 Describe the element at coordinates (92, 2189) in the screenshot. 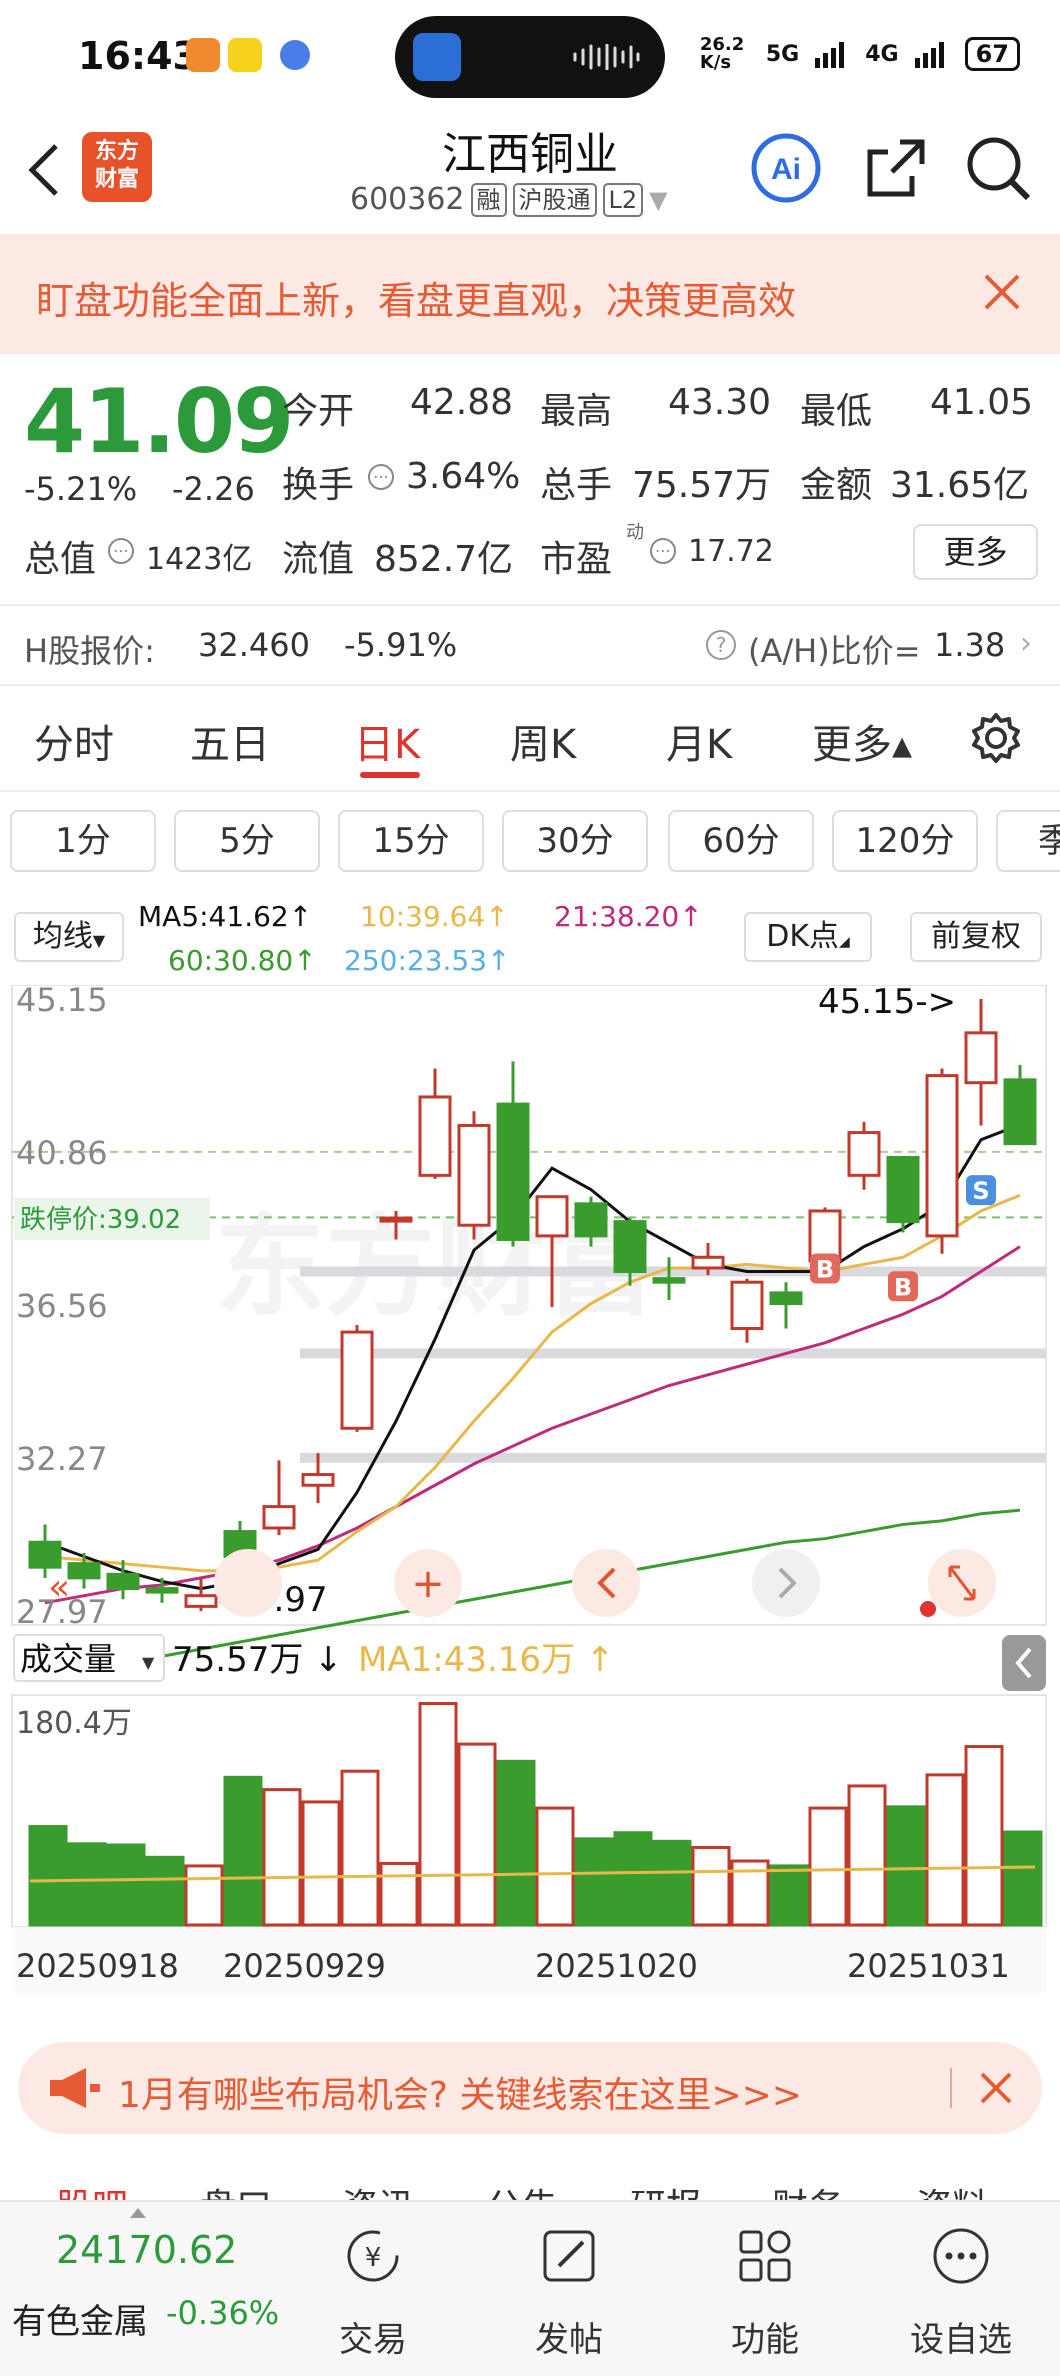

I see `subtab-guba: 股吧` at that location.